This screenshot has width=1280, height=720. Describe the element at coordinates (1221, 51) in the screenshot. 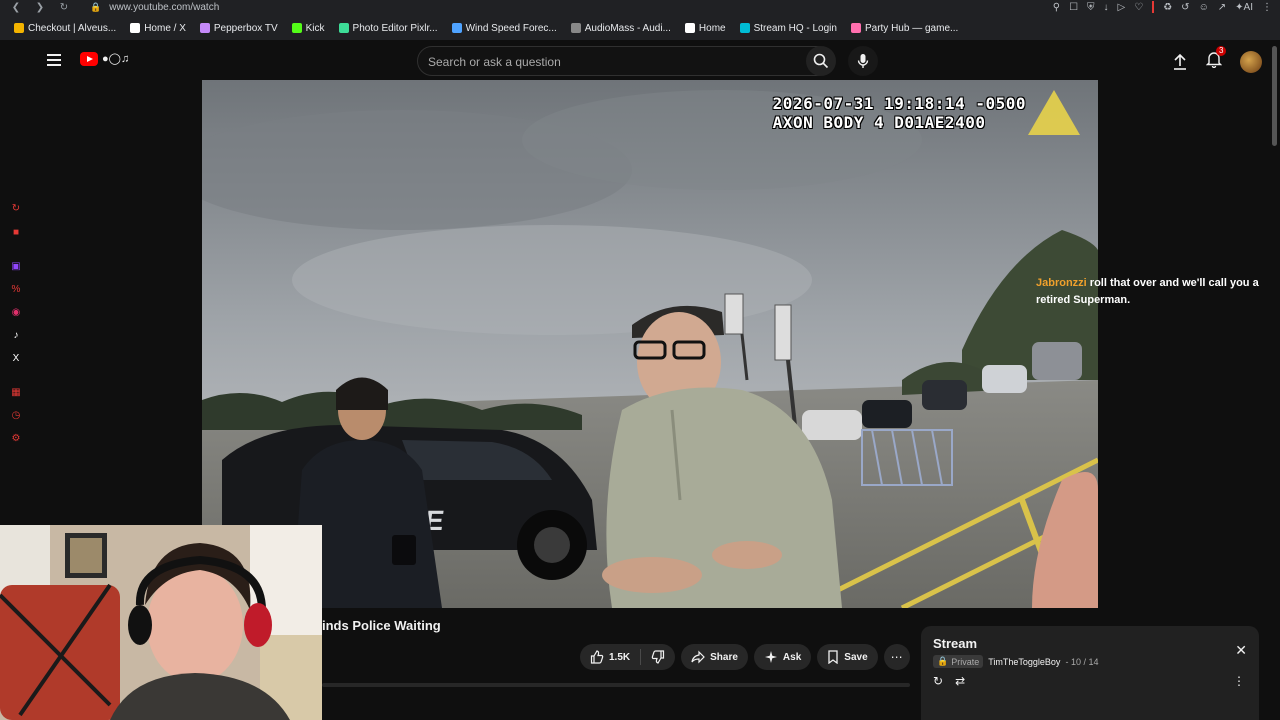

I see `notification-badge: 3` at that location.